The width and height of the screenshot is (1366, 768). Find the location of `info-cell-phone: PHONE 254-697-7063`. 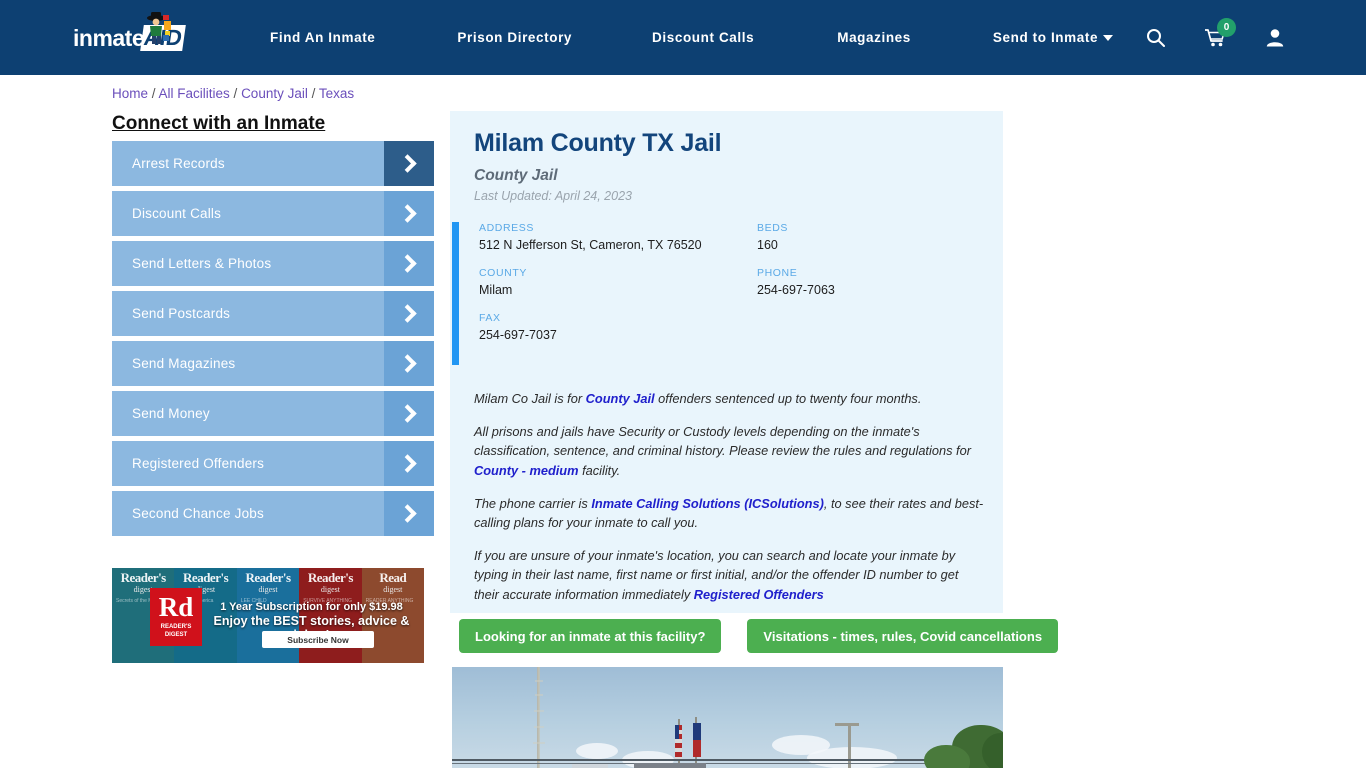

info-cell-phone: PHONE 254-697-7063 is located at coordinates (877, 282).